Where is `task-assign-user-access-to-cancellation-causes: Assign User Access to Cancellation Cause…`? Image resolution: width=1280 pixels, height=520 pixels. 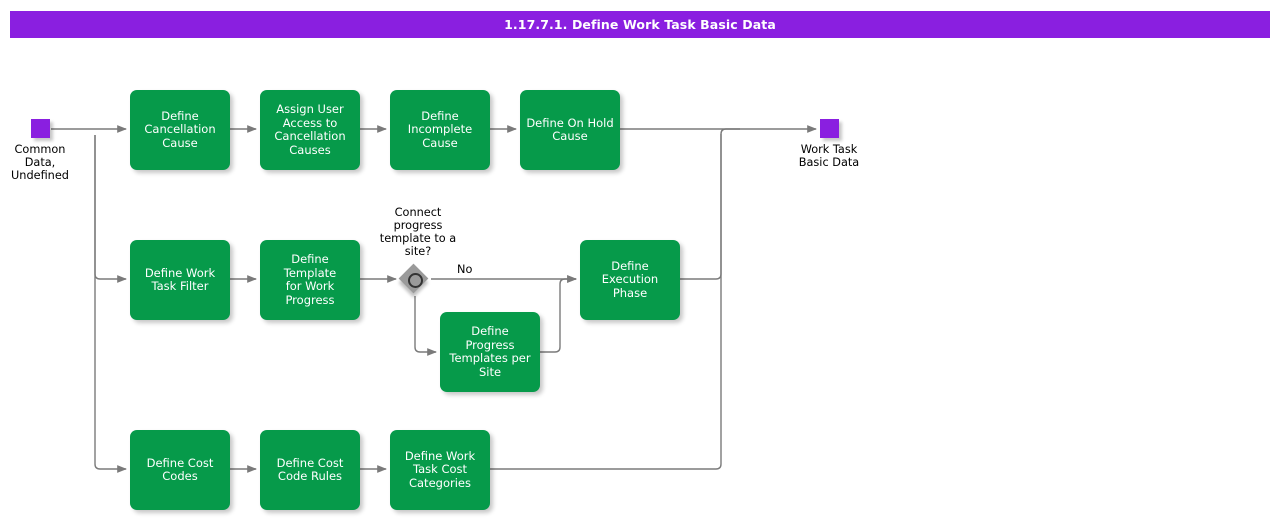 task-assign-user-access-to-cancellation-causes: Assign User Access to Cancellation Cause… is located at coordinates (310, 130).